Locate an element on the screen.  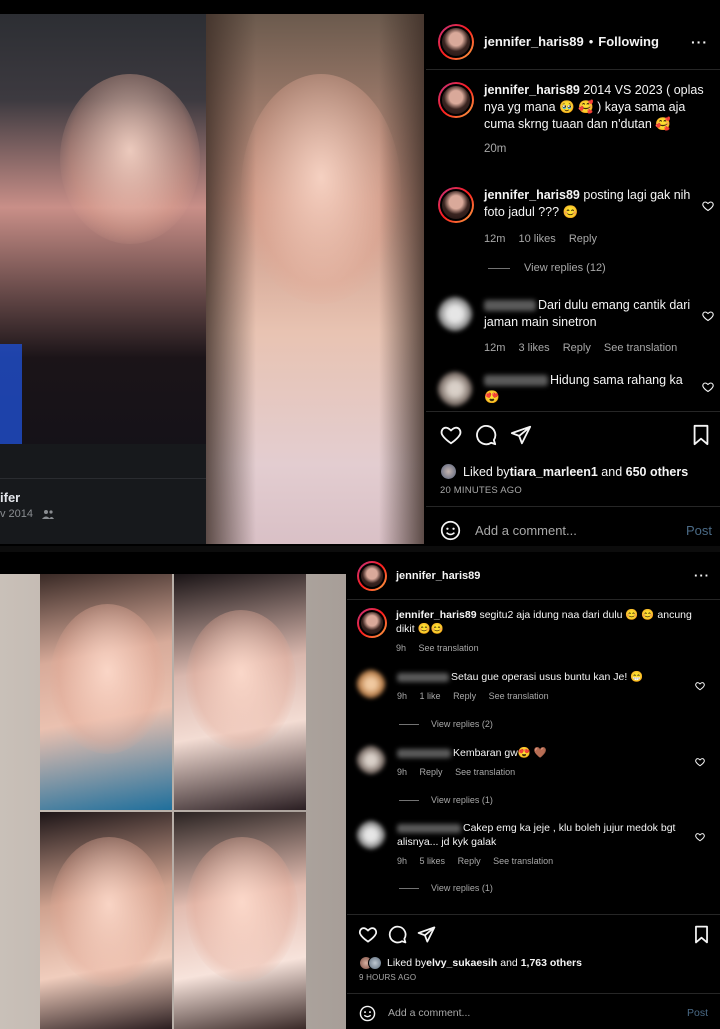
likes-count: 650 others is located at coordinates (657, 472).